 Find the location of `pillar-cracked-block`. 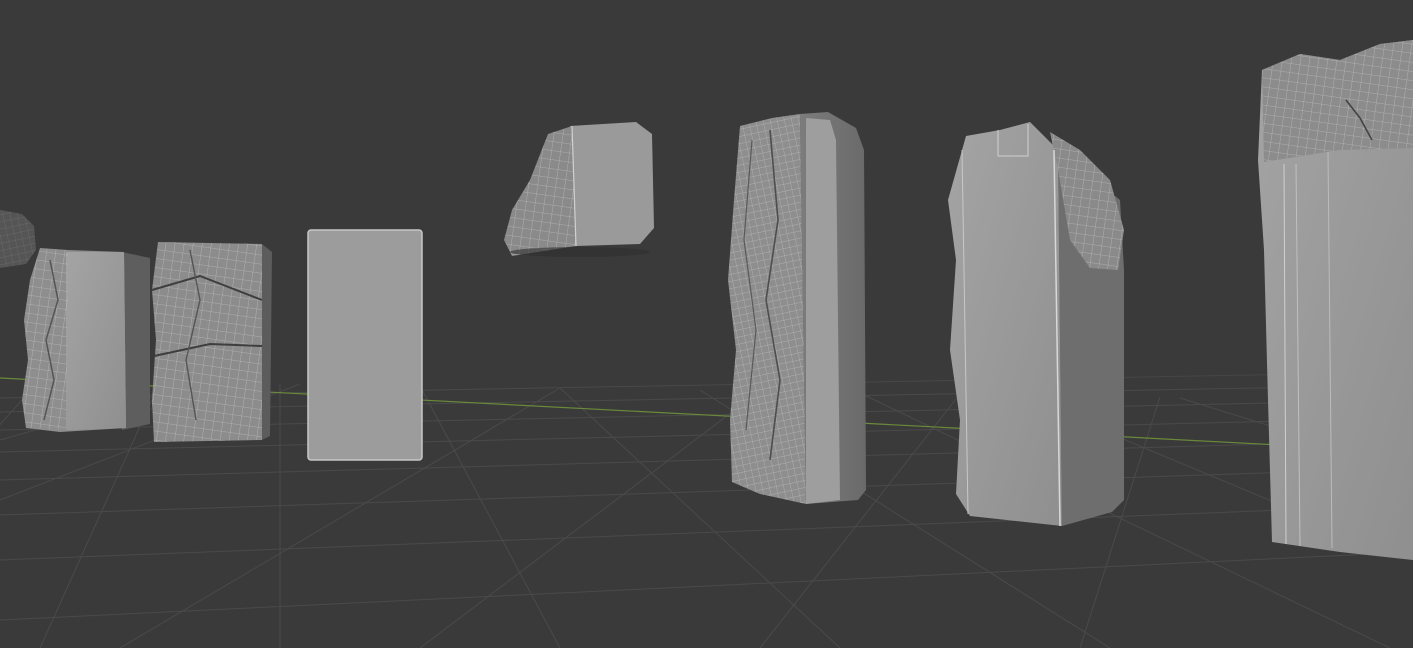

pillar-cracked-block is located at coordinates (211, 342).